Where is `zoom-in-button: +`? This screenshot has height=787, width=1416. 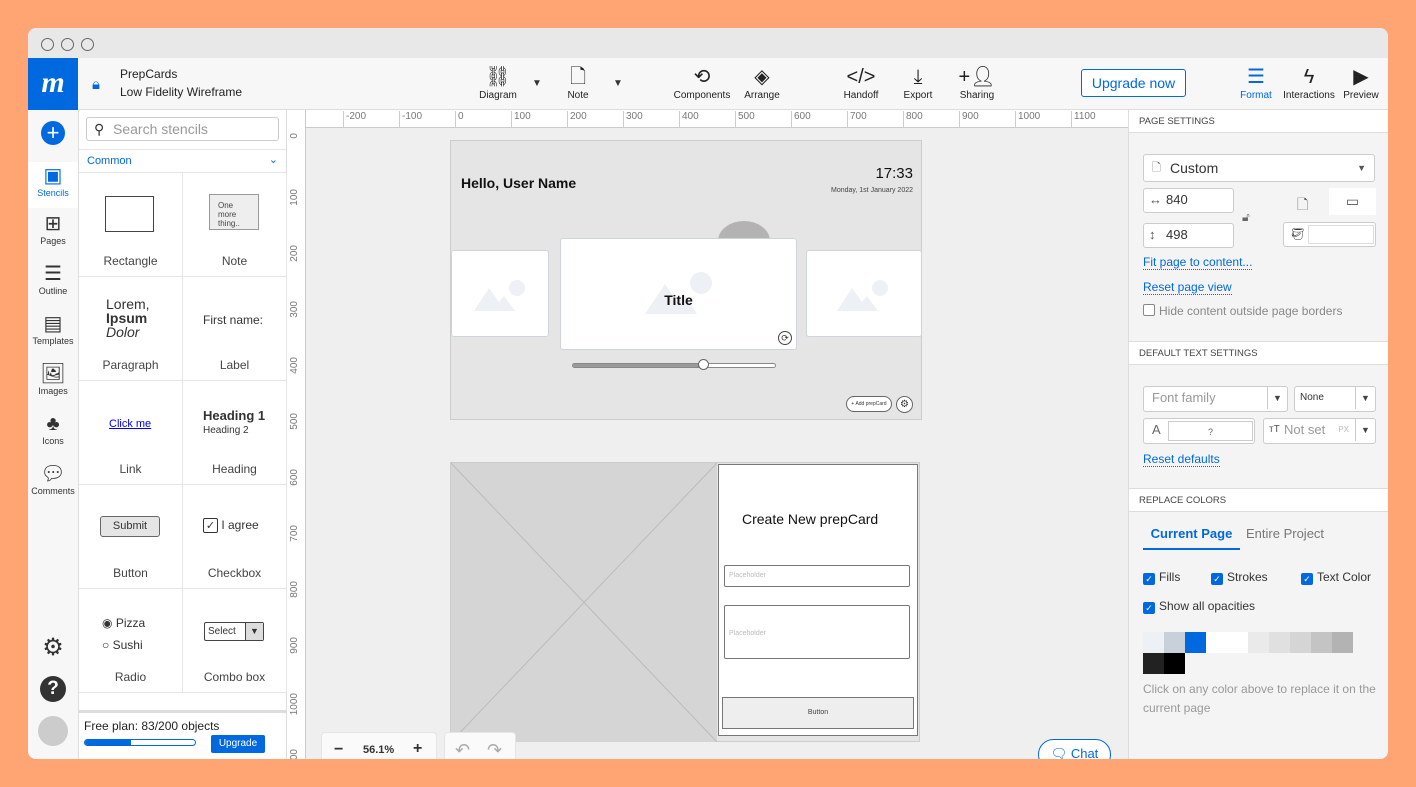
zoom-in-button: + is located at coordinates (417, 749).